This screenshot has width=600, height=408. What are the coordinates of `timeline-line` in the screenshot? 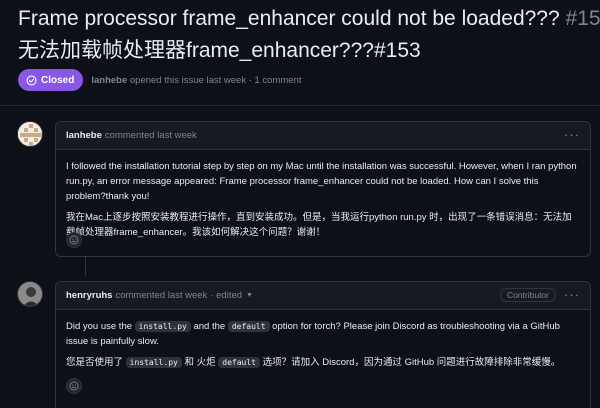 It's located at (85, 266).